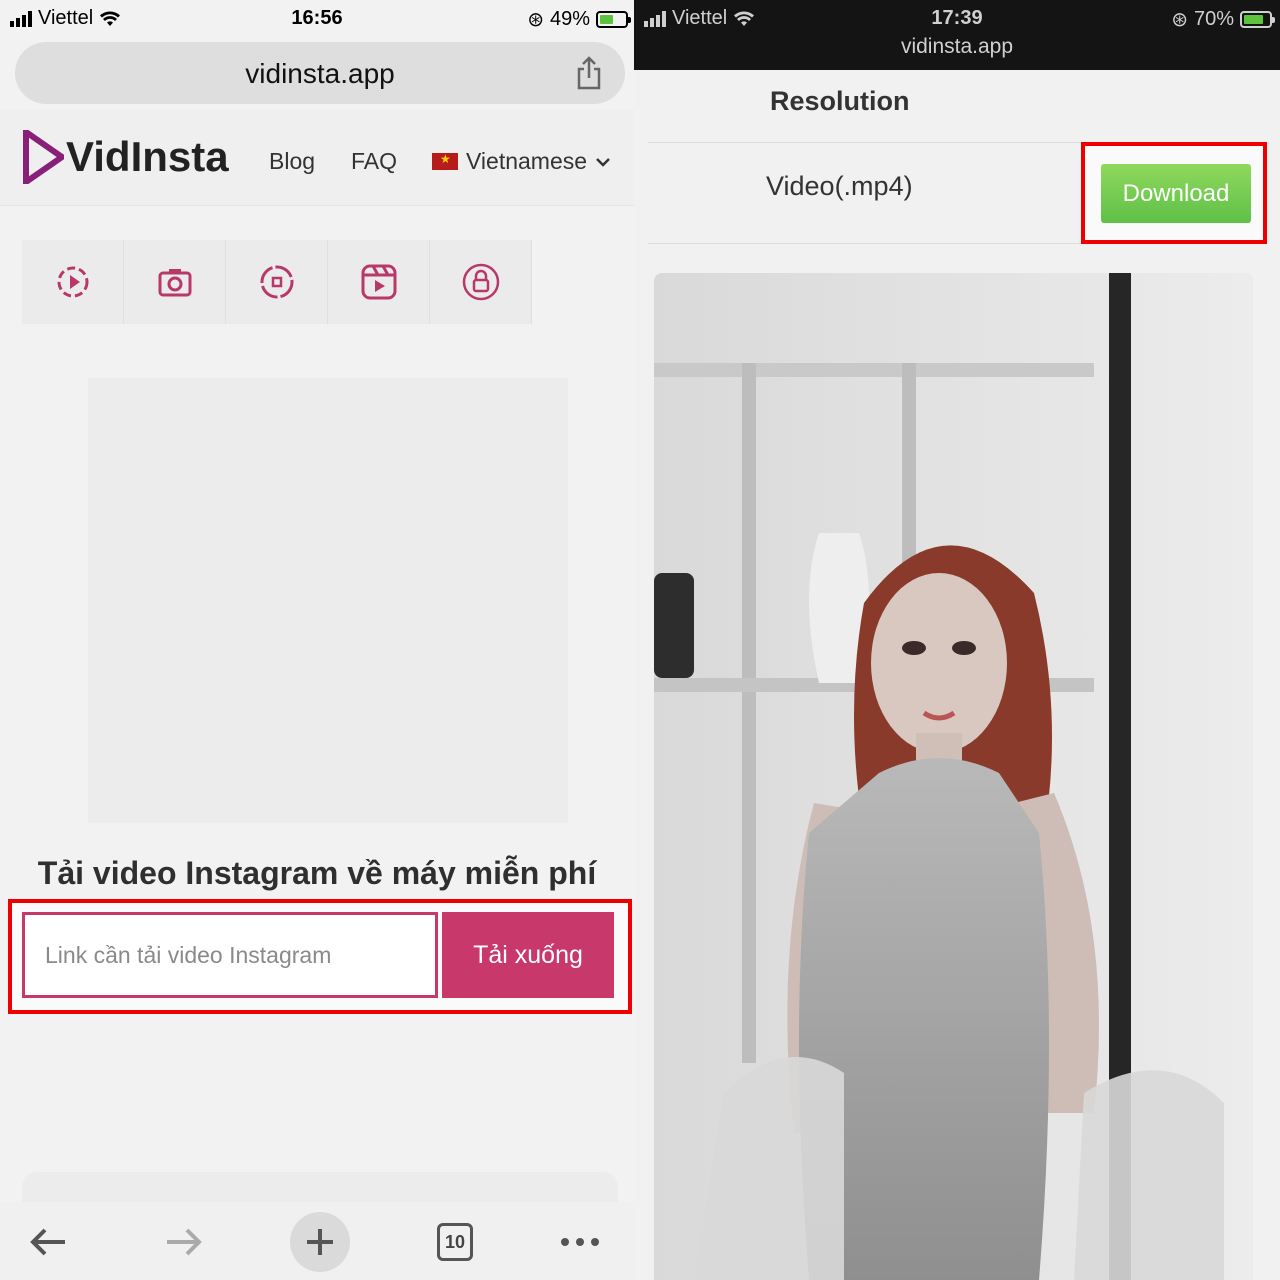  I want to click on download-type-tabs, so click(277, 282).